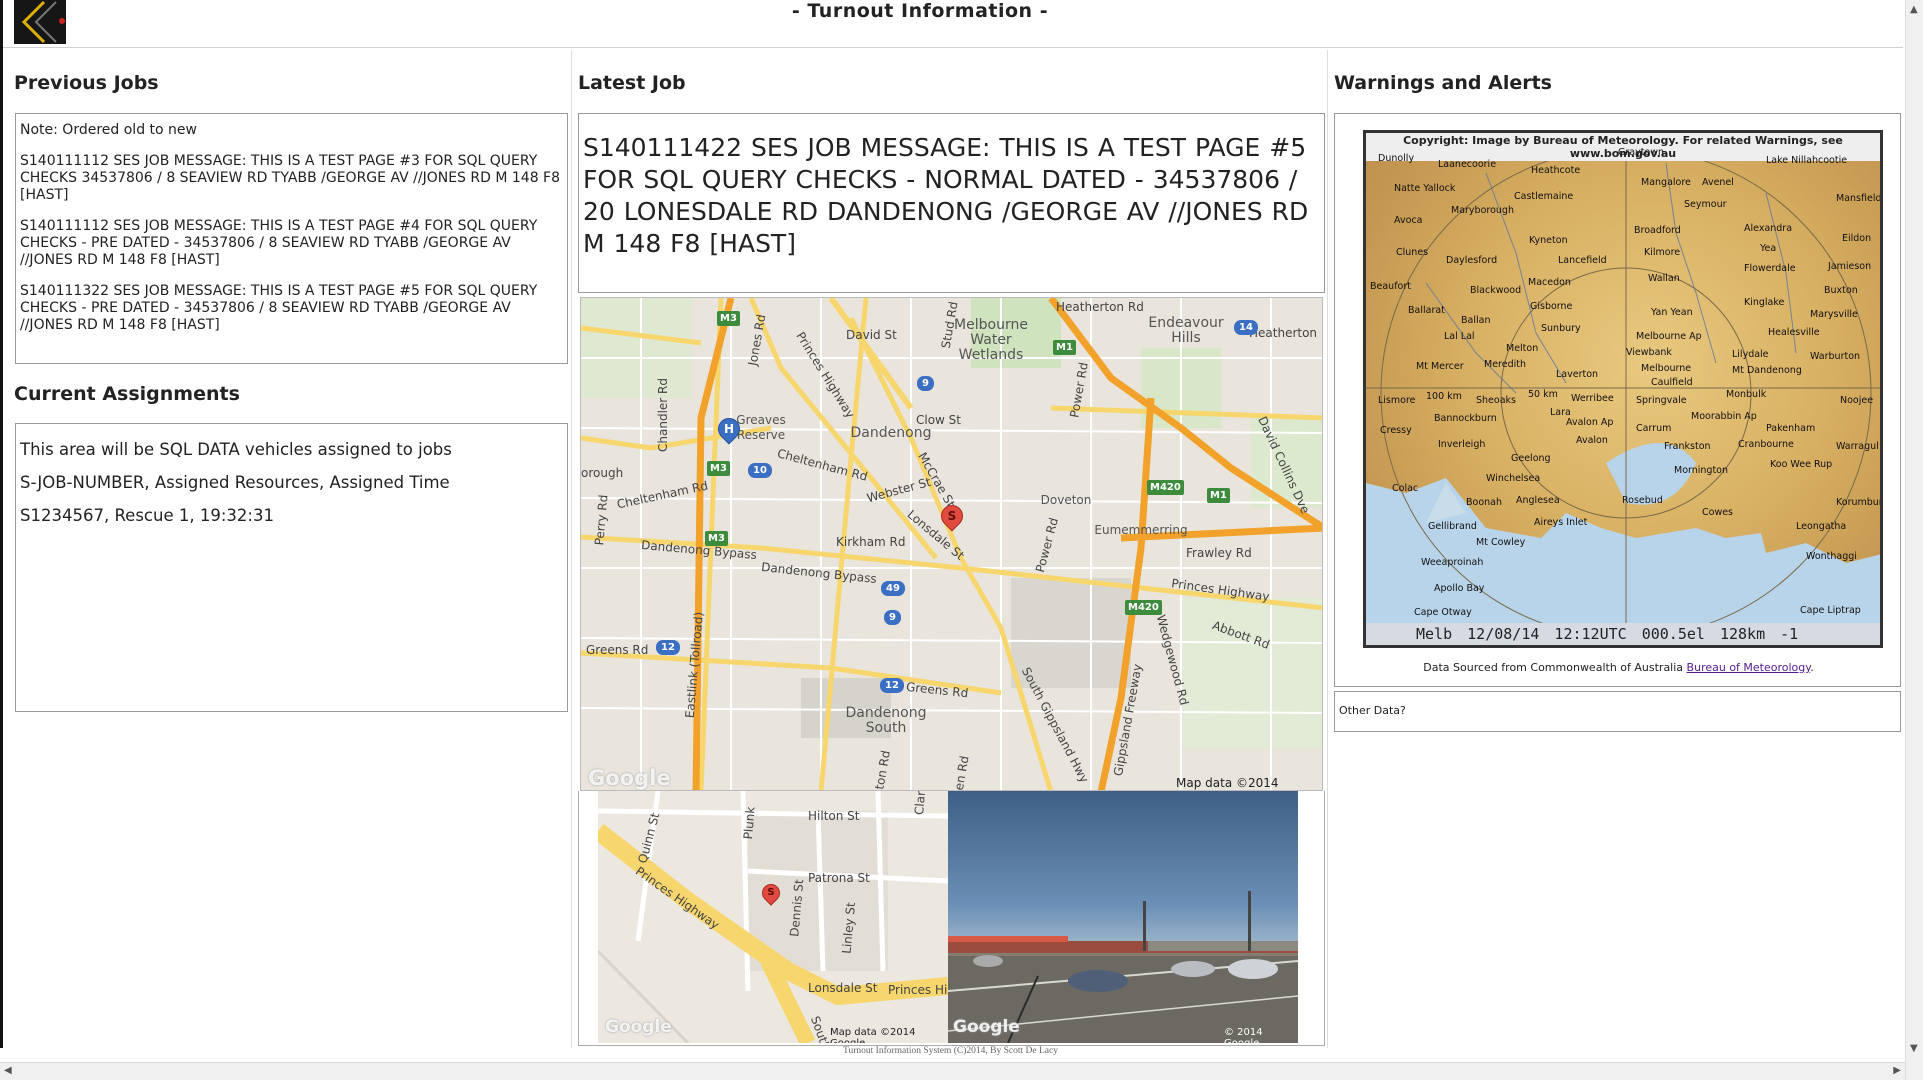 The image size is (1923, 1080). What do you see at coordinates (1543, 394) in the screenshot?
I see `radar-town: 50 km` at bounding box center [1543, 394].